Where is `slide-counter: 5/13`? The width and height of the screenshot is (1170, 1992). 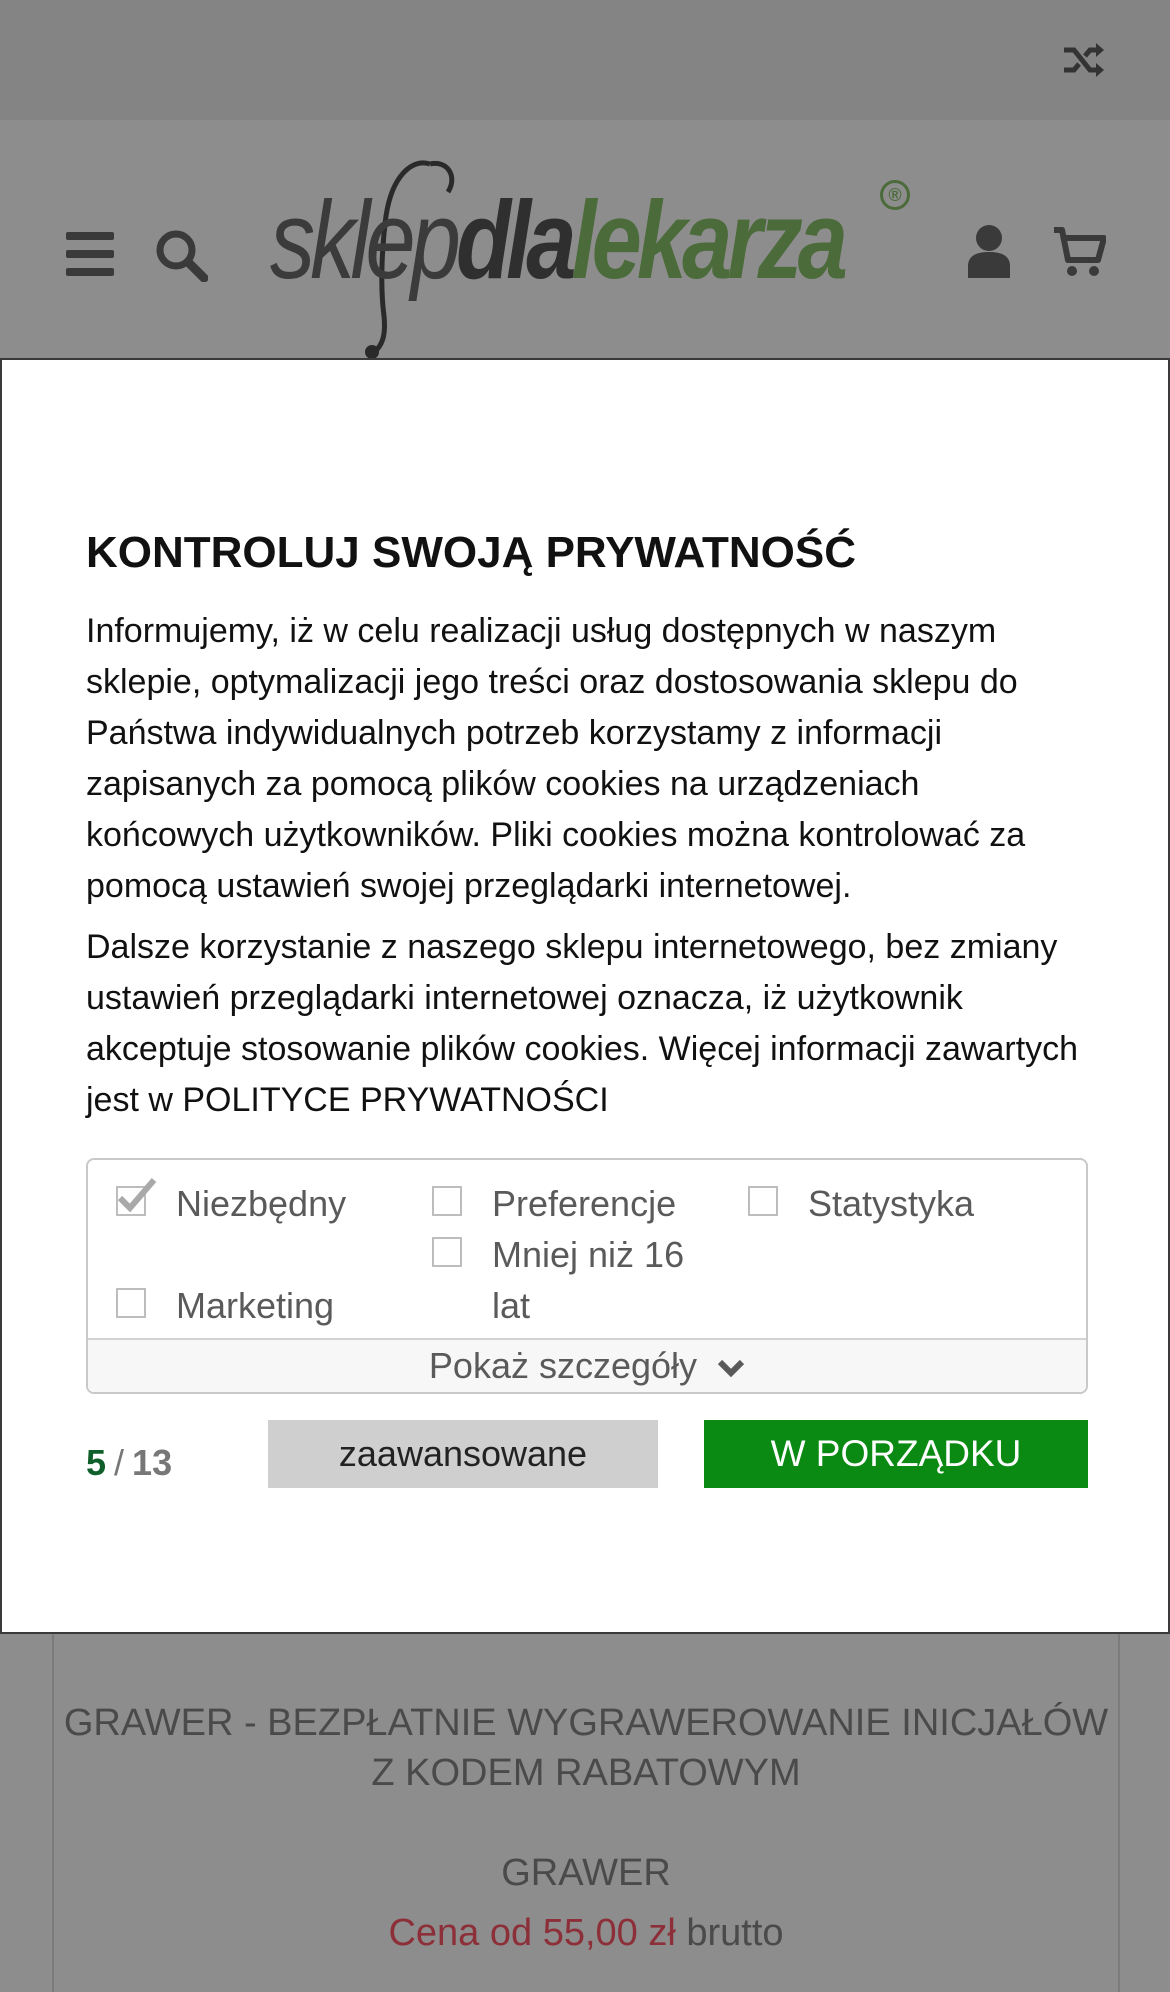 slide-counter: 5/13 is located at coordinates (129, 1463).